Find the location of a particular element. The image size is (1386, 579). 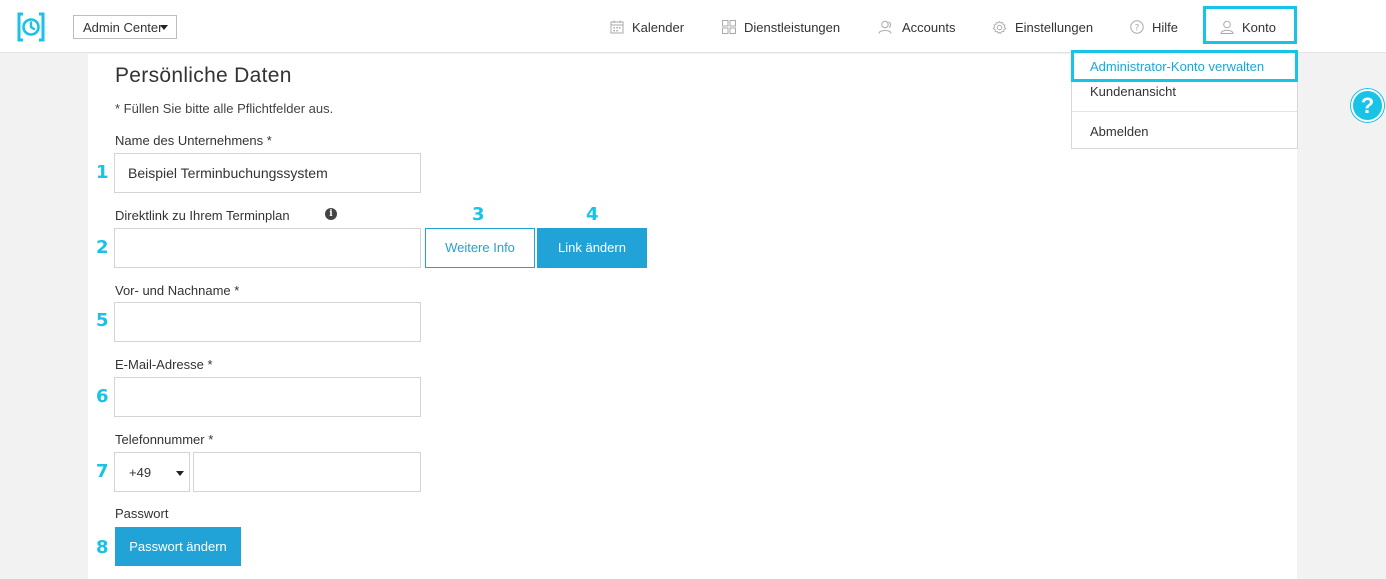

menu-item-customer-view: Kundenansicht is located at coordinates (1133, 91).